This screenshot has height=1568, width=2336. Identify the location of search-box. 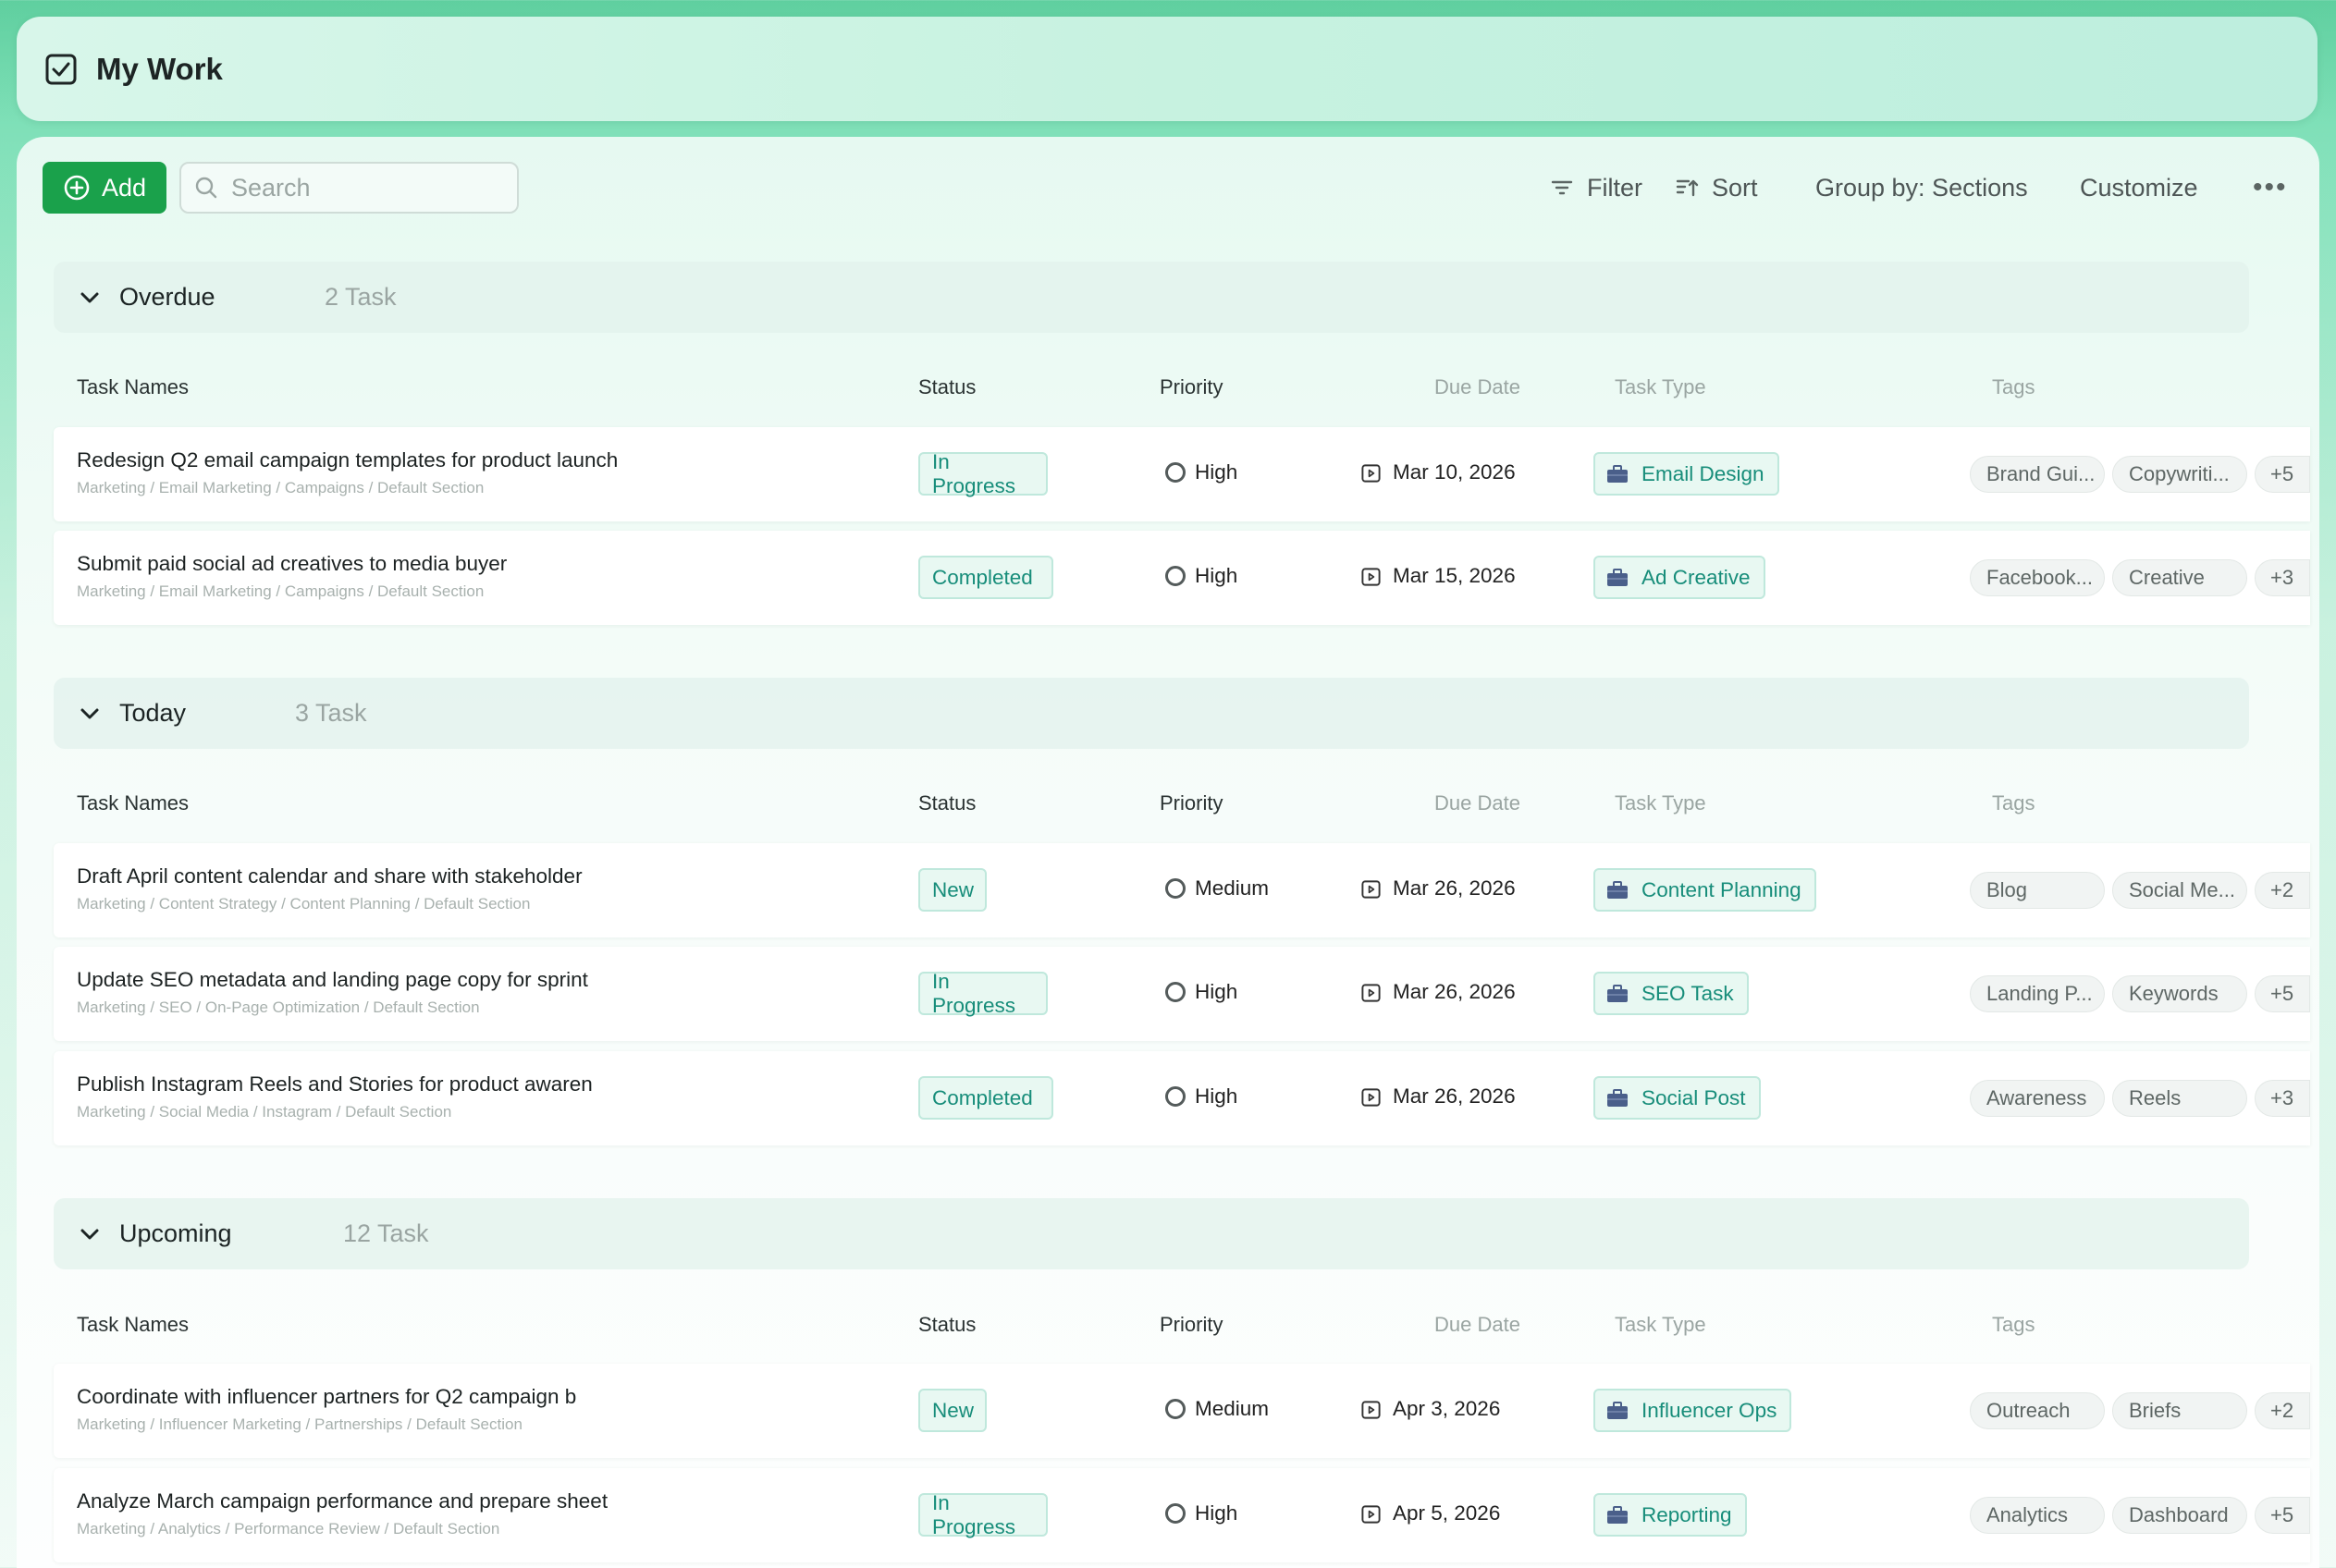
(349, 188).